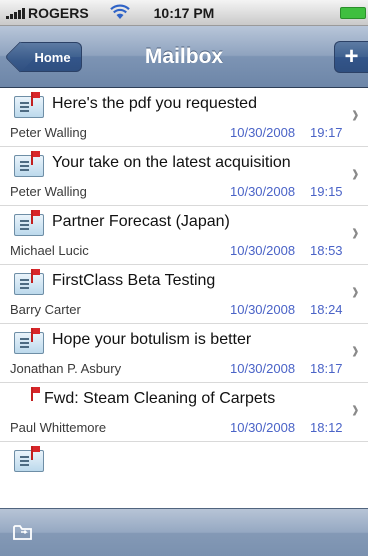 Image resolution: width=368 pixels, height=556 pixels. I want to click on message-sender: Jonathan P. Asbury, so click(66, 368).